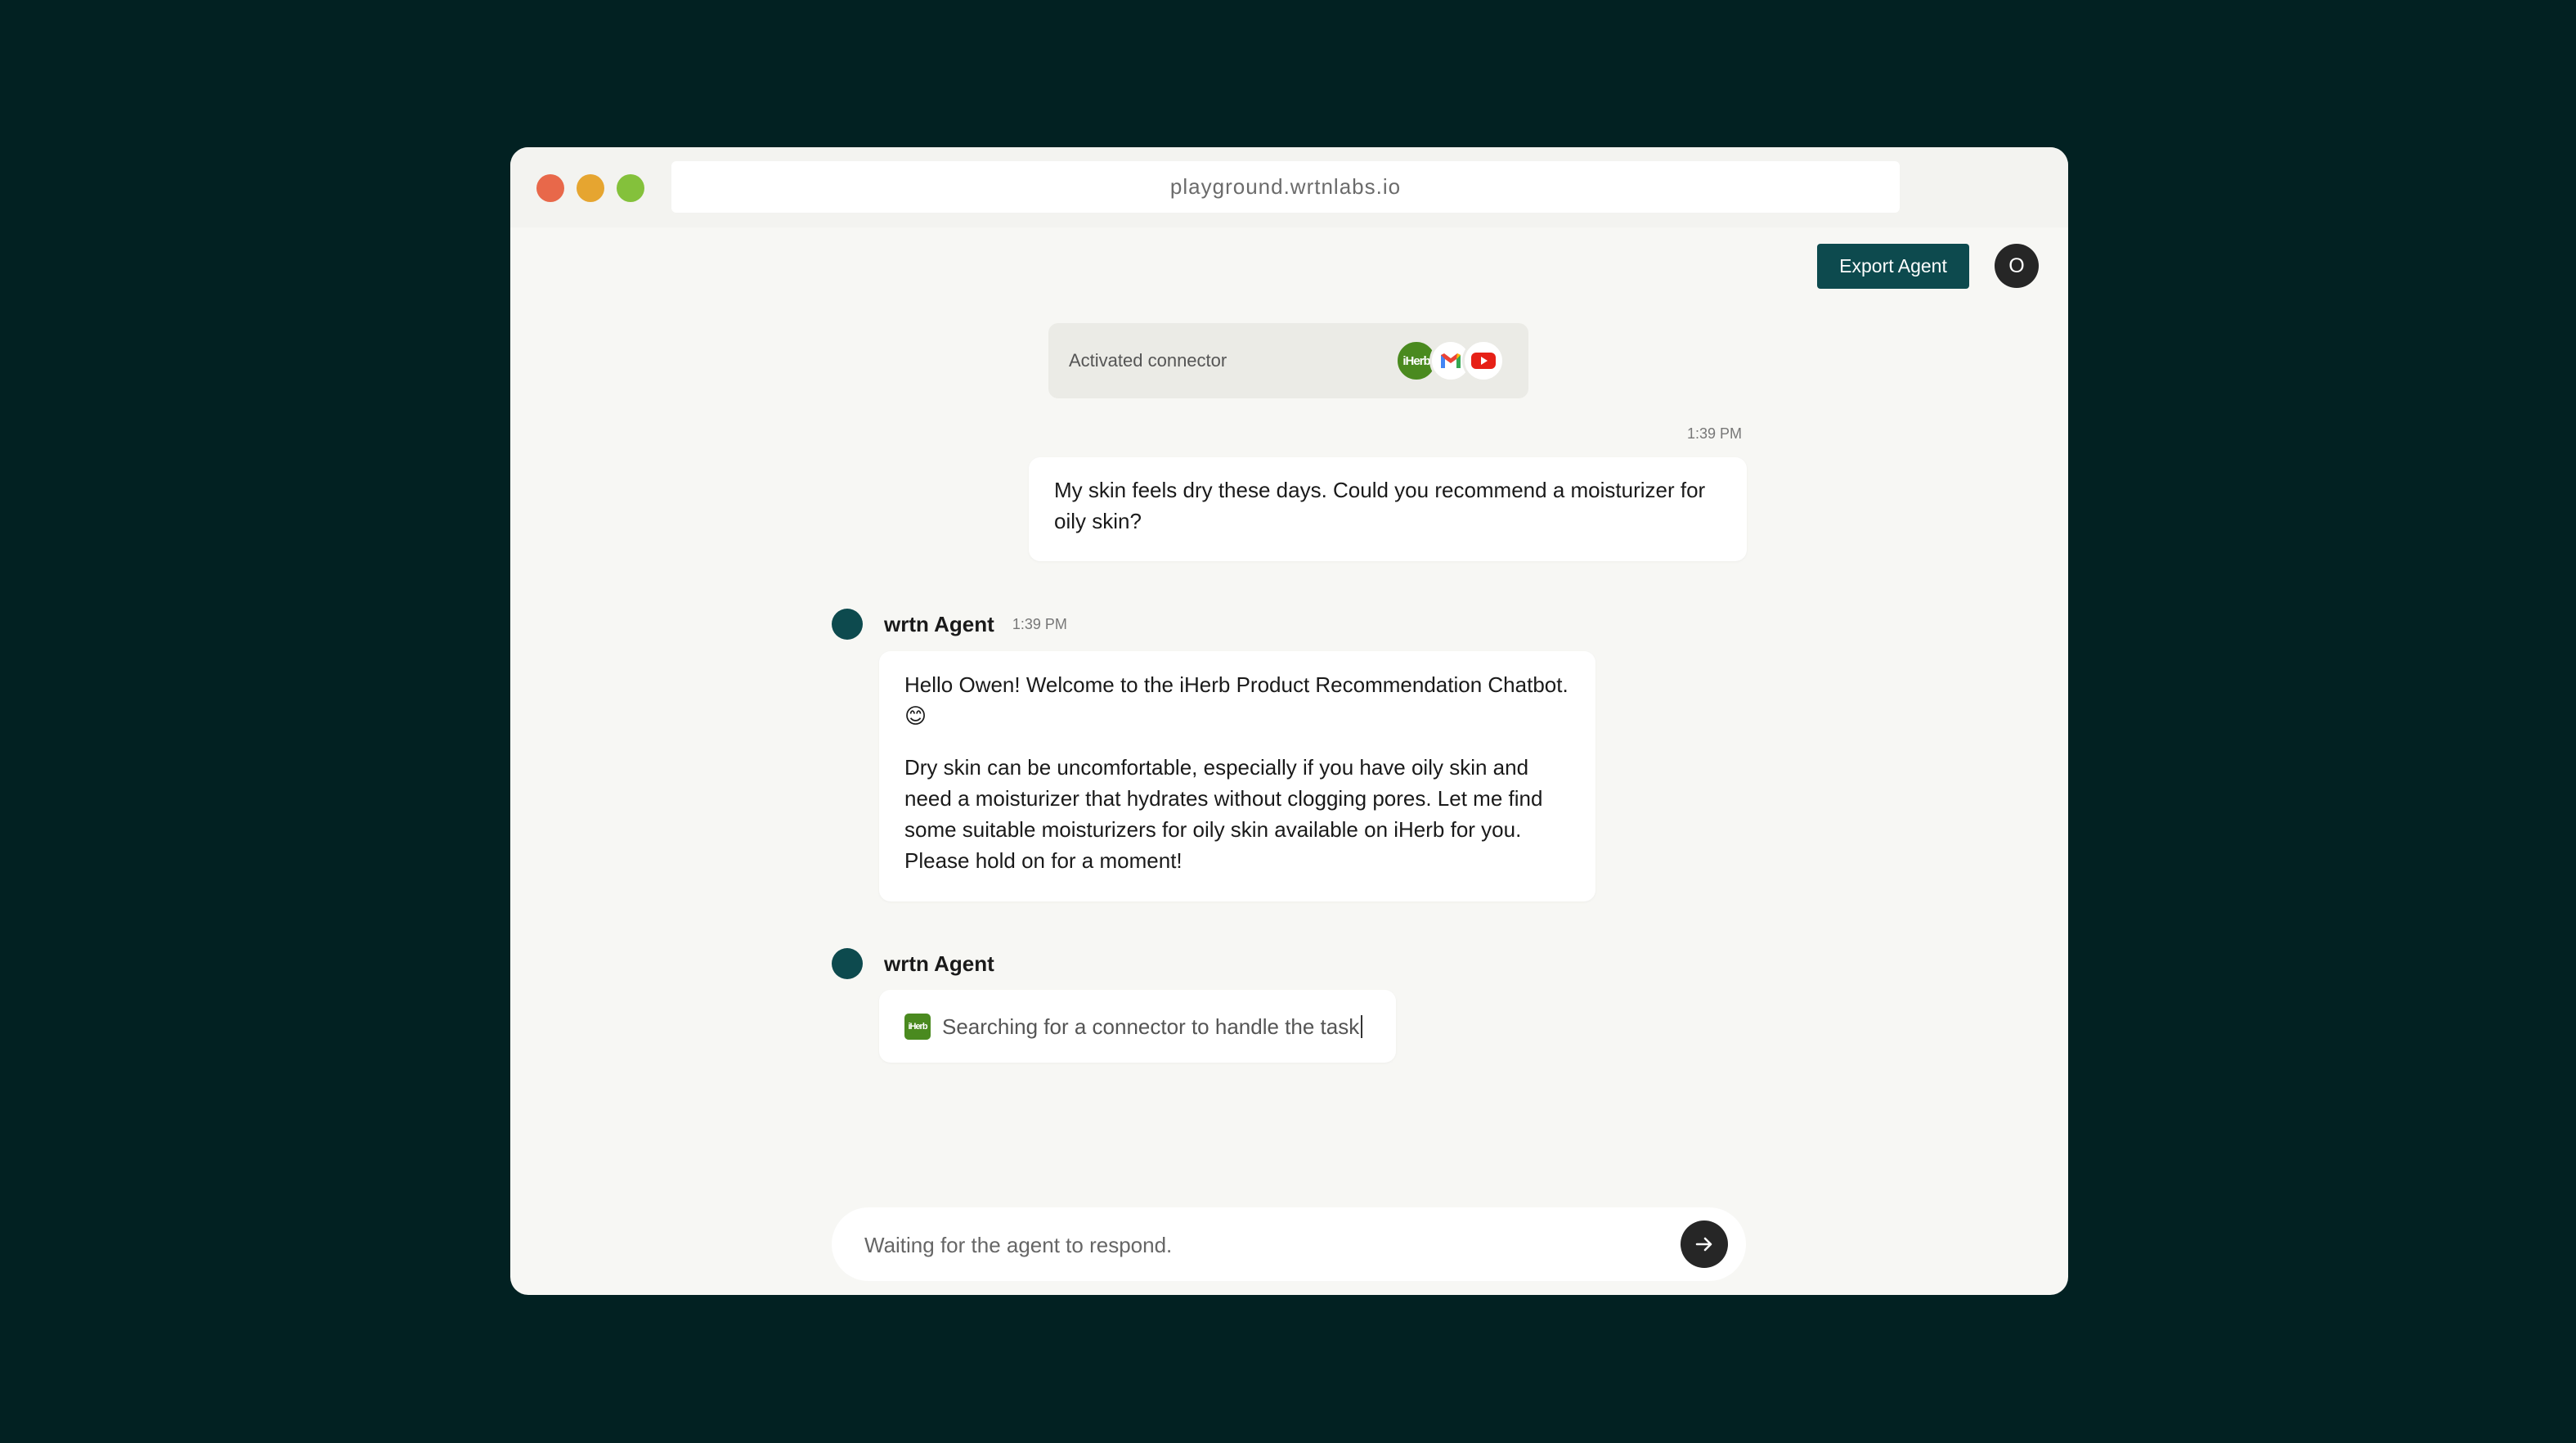 The image size is (2576, 1443). I want to click on address-bar: playground.wrtnlabs.io, so click(1286, 187).